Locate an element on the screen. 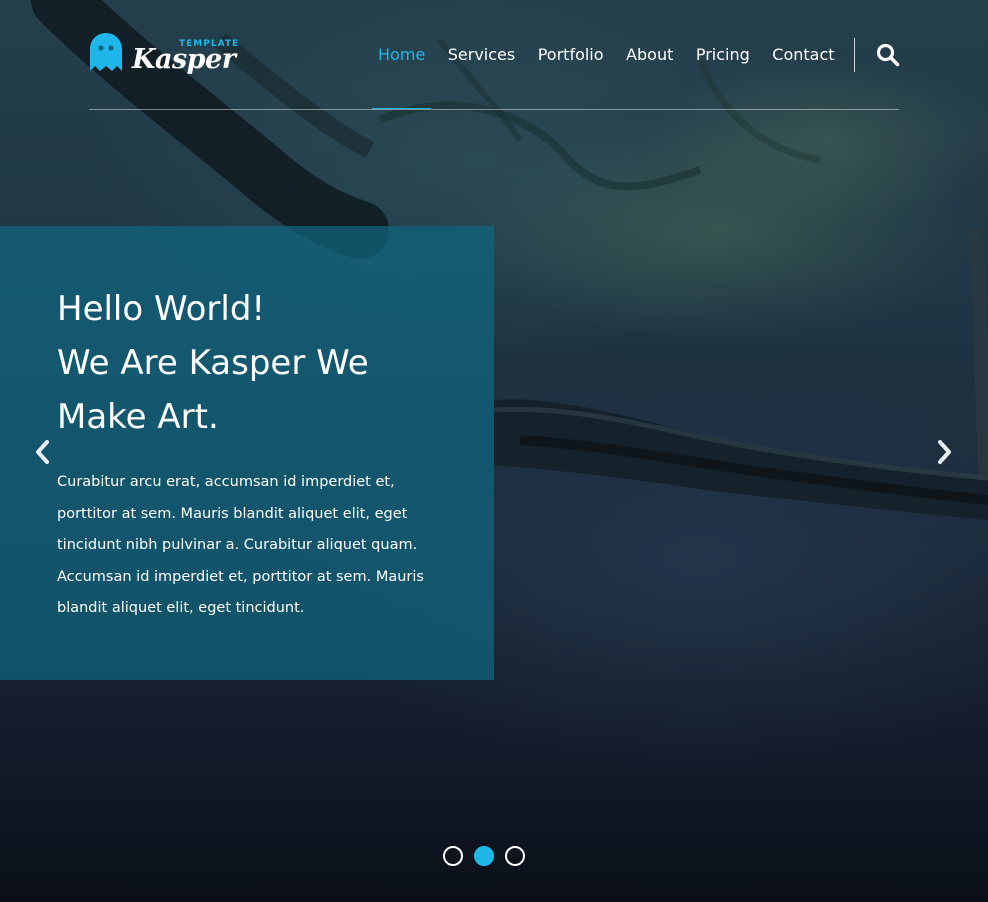  slide-title: Hello World! We Are Kasper We Make Art. is located at coordinates (257, 363).